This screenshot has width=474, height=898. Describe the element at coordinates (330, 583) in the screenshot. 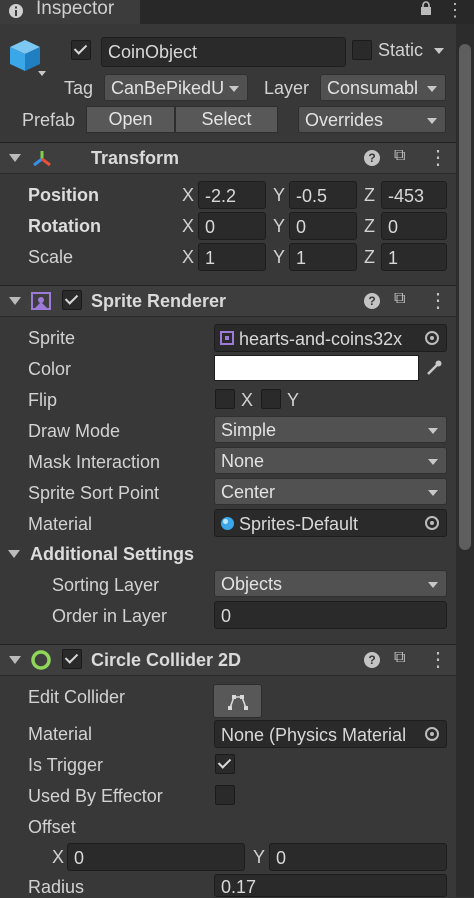

I see `sorting-layer-dropdown: Objects` at that location.